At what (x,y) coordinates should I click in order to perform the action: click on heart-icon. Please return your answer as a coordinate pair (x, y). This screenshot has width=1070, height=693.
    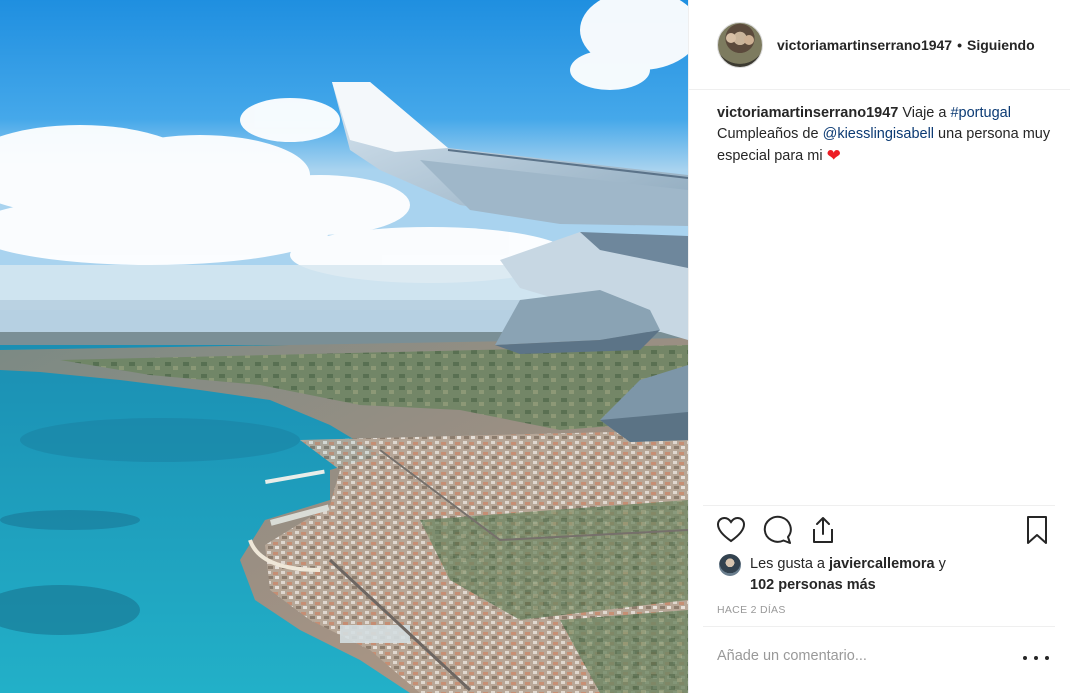
    Looking at the image, I should click on (731, 529).